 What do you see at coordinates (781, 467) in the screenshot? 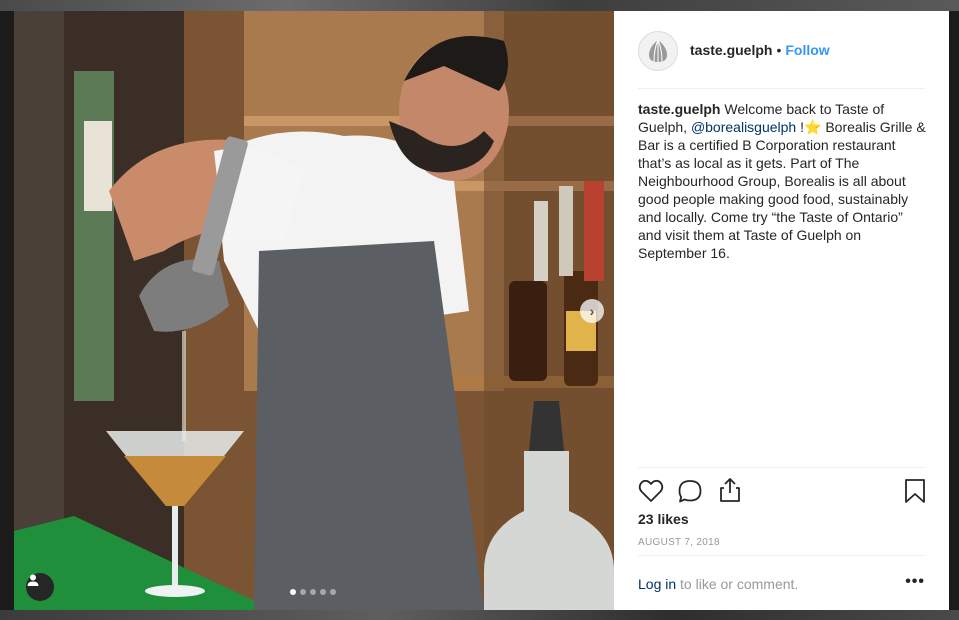
I see `actions-divider` at bounding box center [781, 467].